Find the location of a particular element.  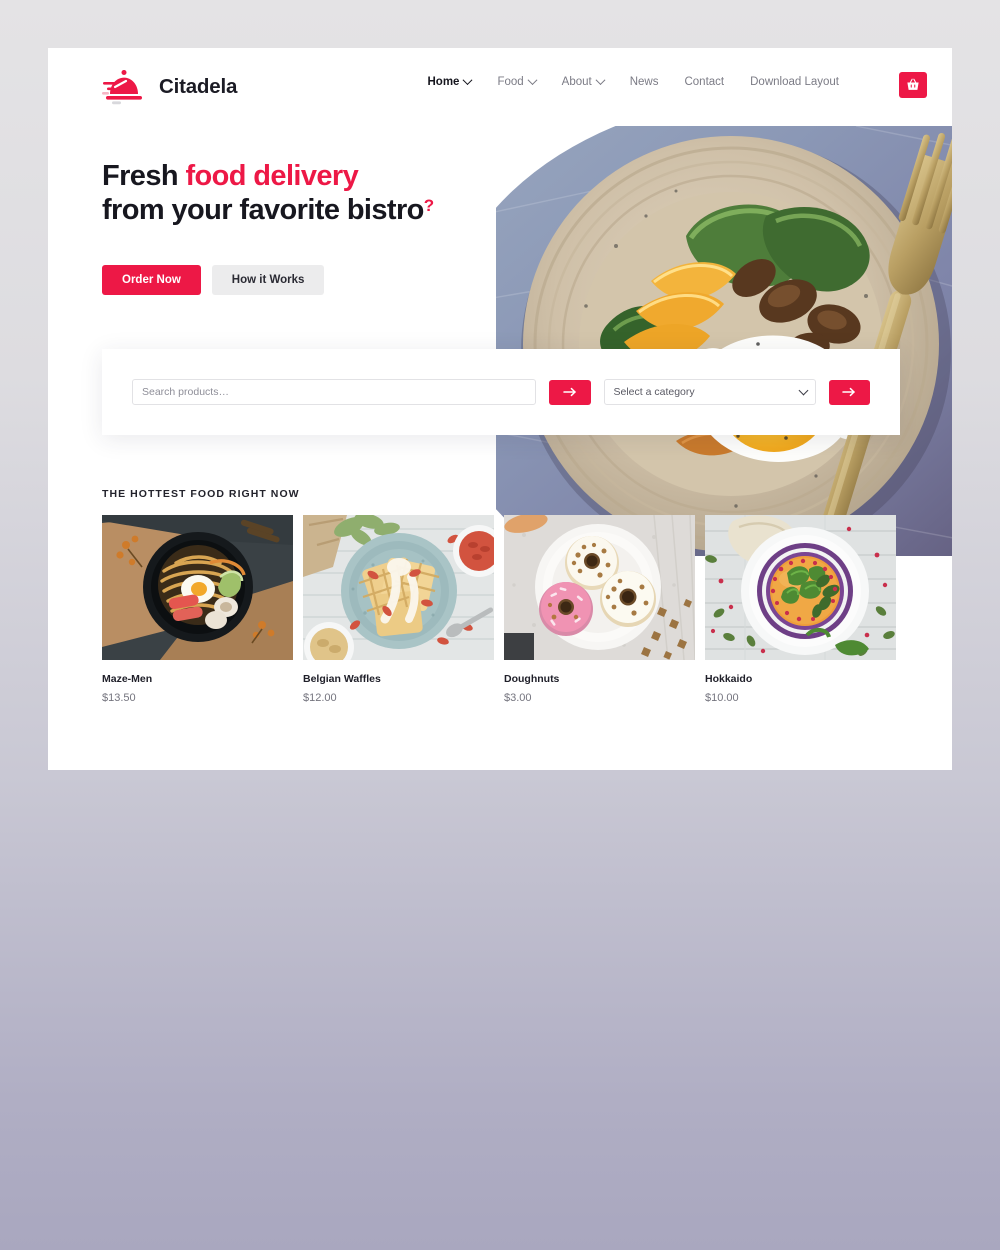

nav-item-news: News is located at coordinates (644, 82).